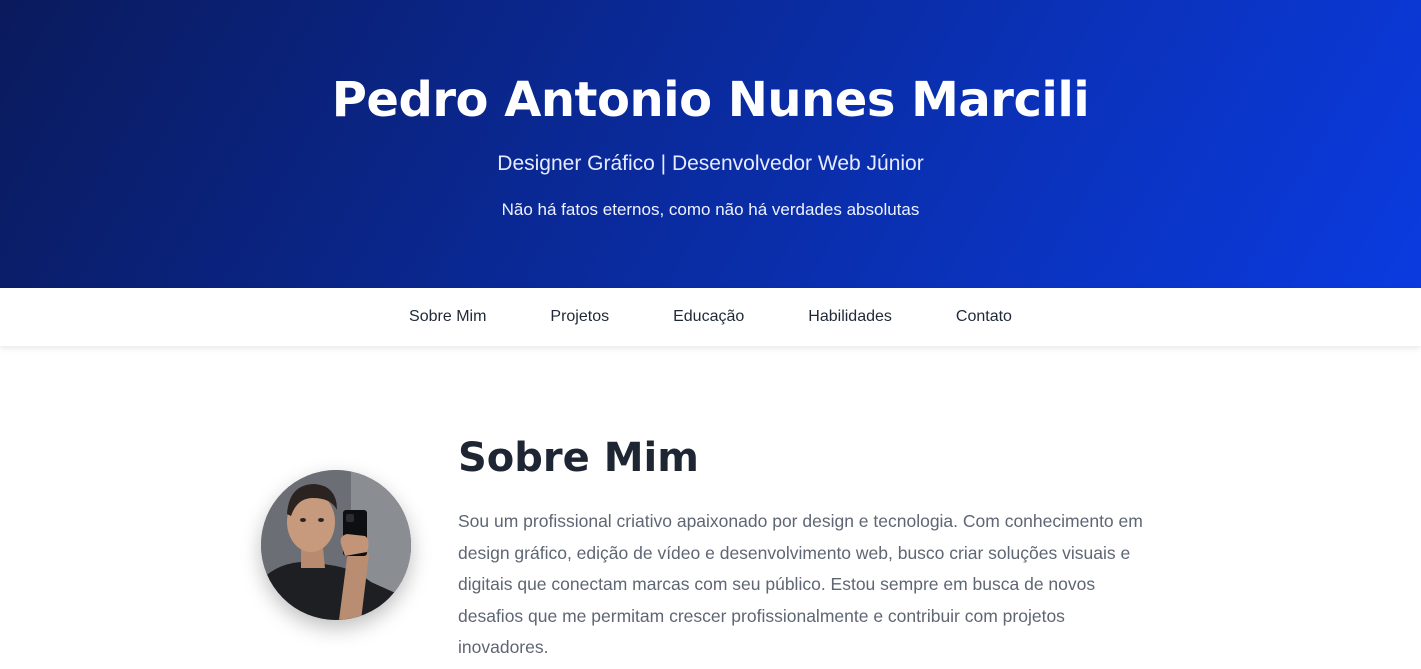 This screenshot has width=1421, height=669. Describe the element at coordinates (578, 458) in the screenshot. I see `about-title: Sobre Mim` at that location.